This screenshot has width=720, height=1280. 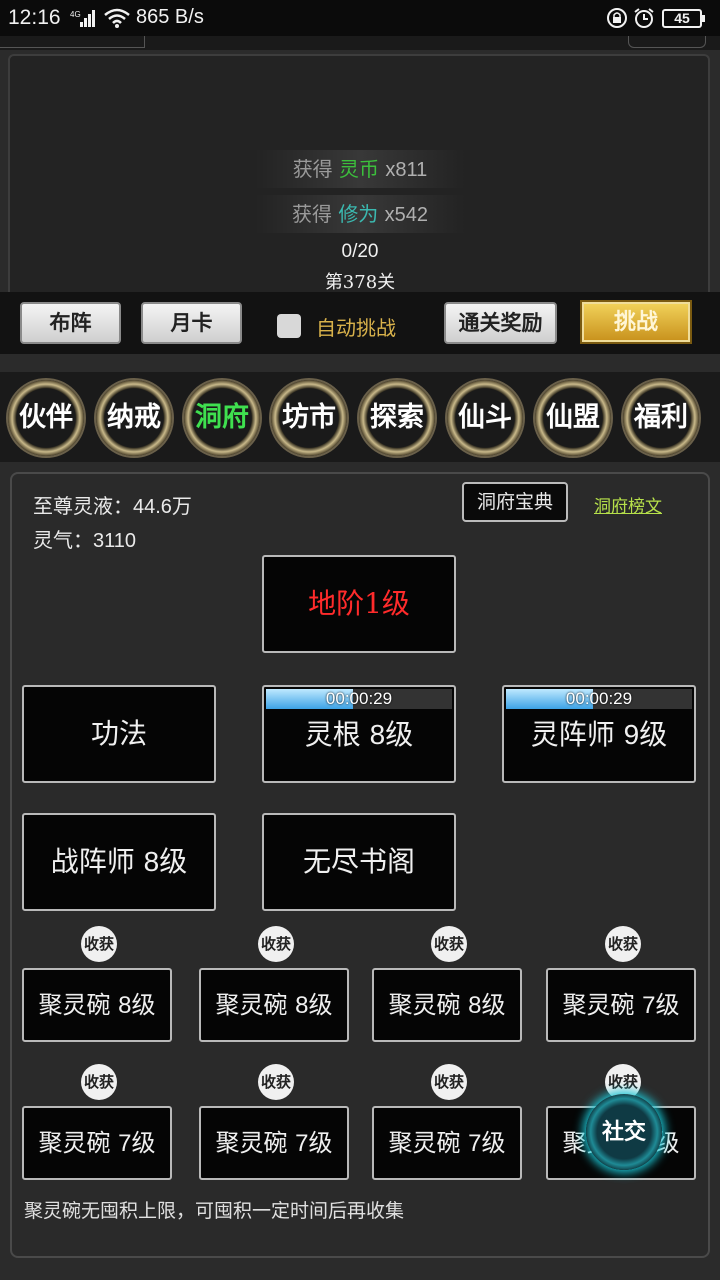 What do you see at coordinates (628, 504) in the screenshot?
I see `rank-link: 洞府榜文` at bounding box center [628, 504].